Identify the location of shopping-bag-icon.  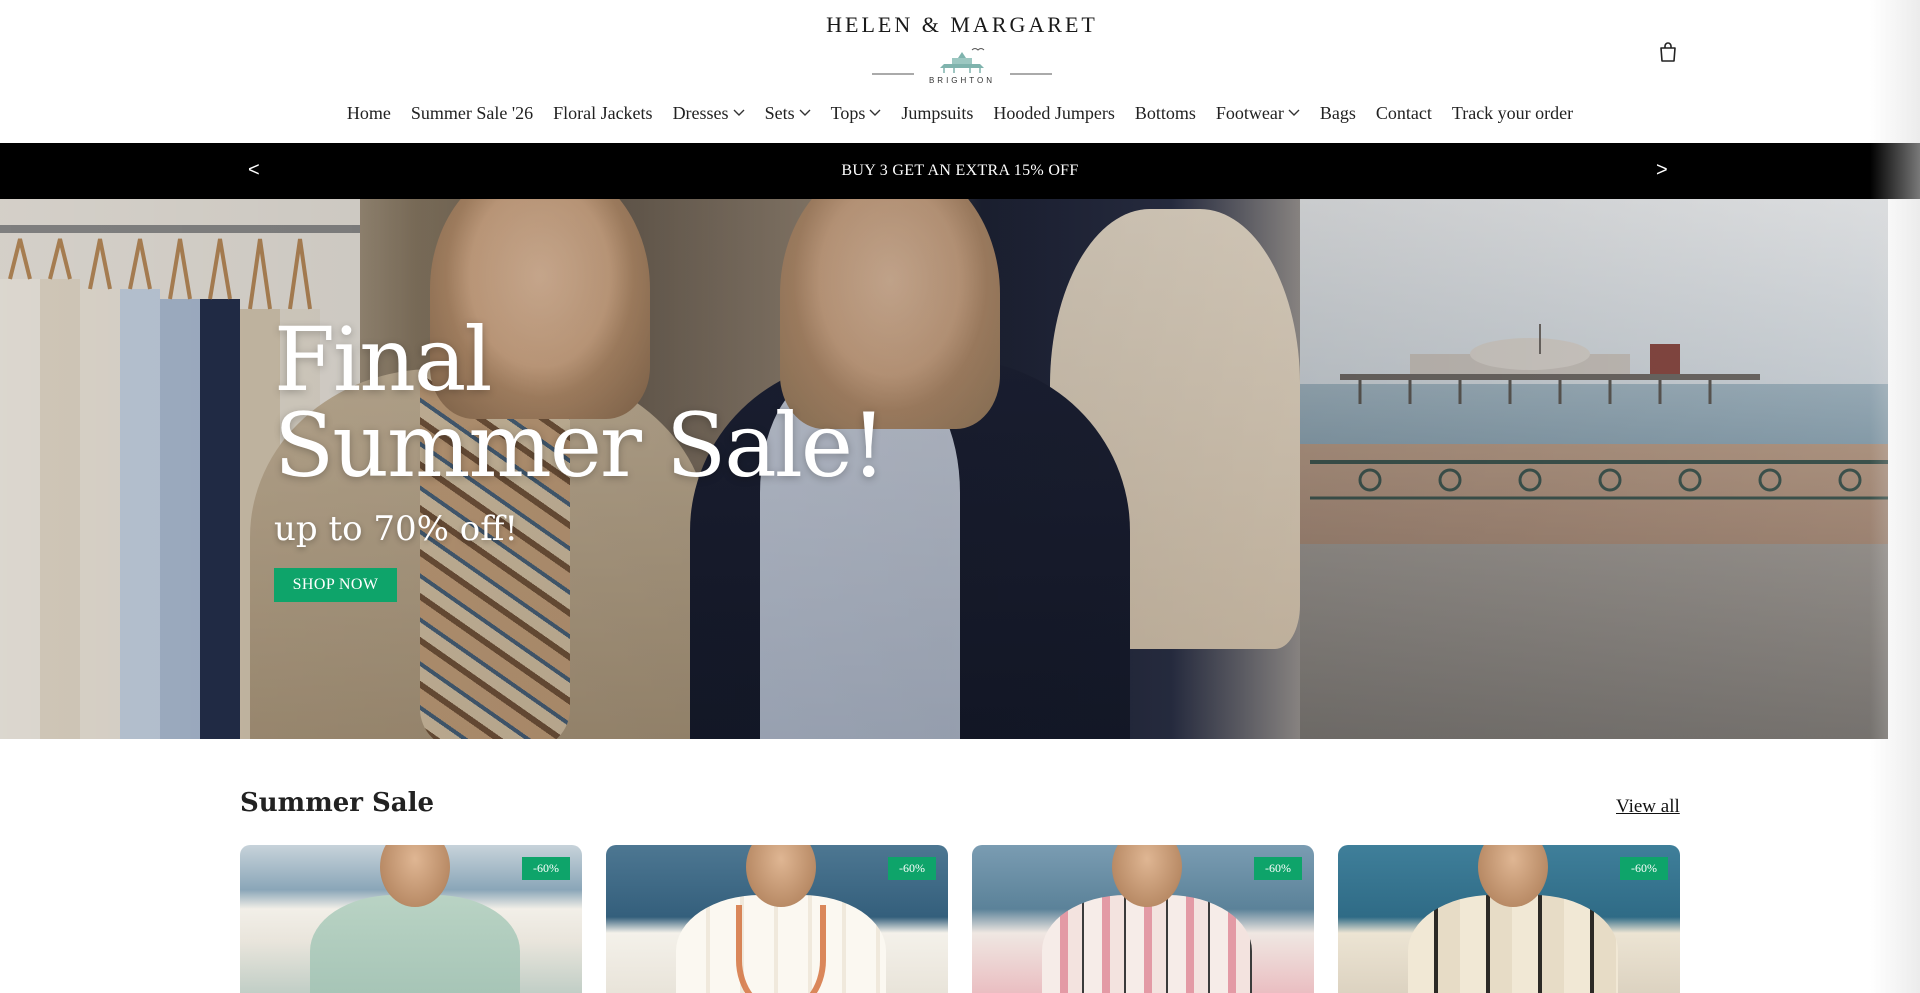
(1668, 52).